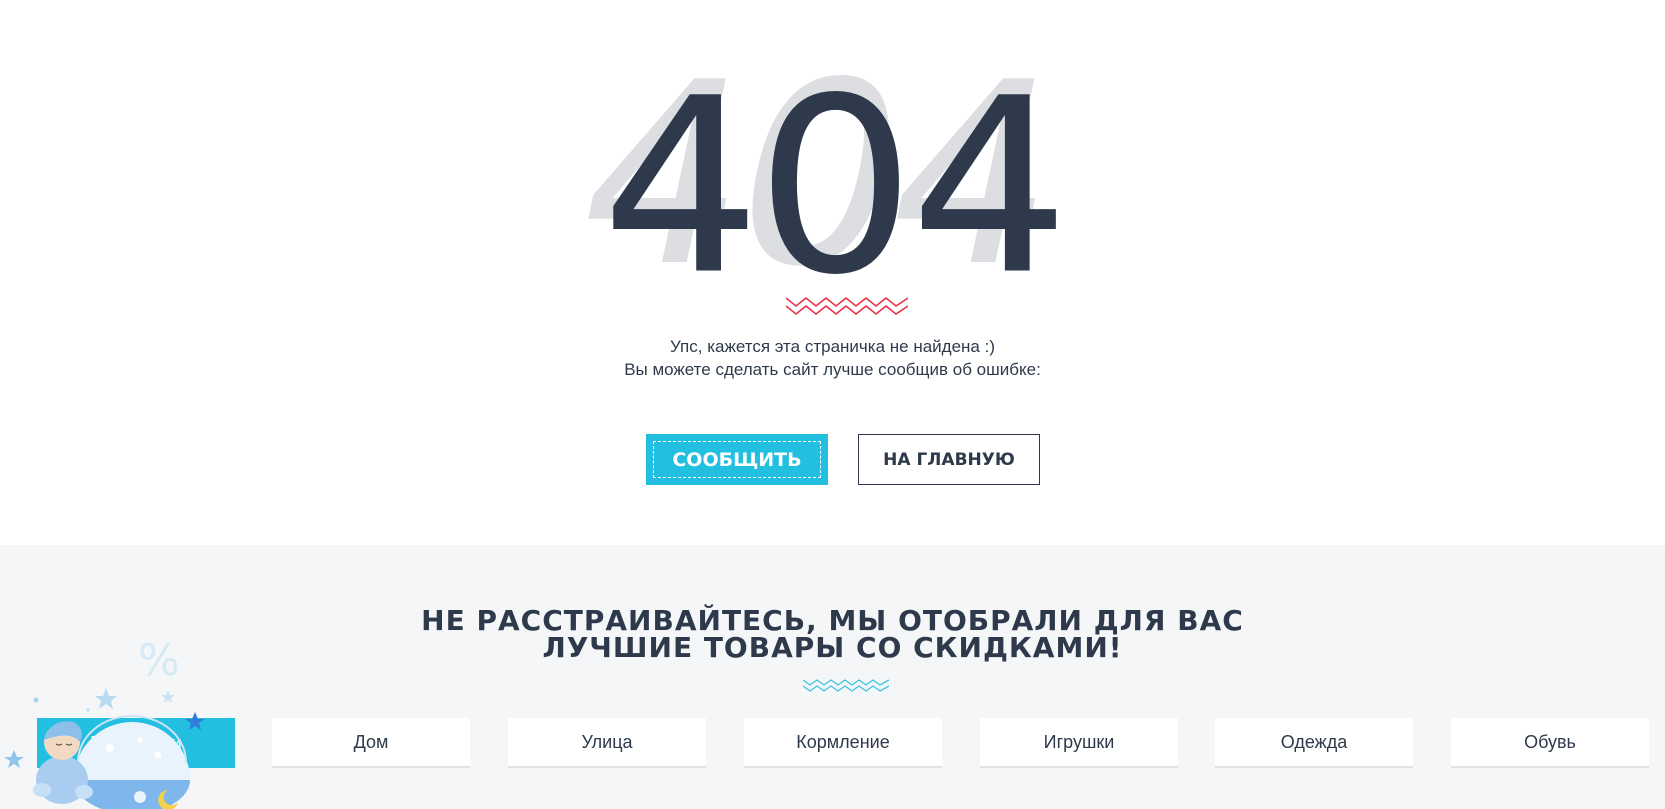 Image resolution: width=1665 pixels, height=809 pixels. What do you see at coordinates (1079, 743) in the screenshot?
I see `category-tab-toys: Игрушки` at bounding box center [1079, 743].